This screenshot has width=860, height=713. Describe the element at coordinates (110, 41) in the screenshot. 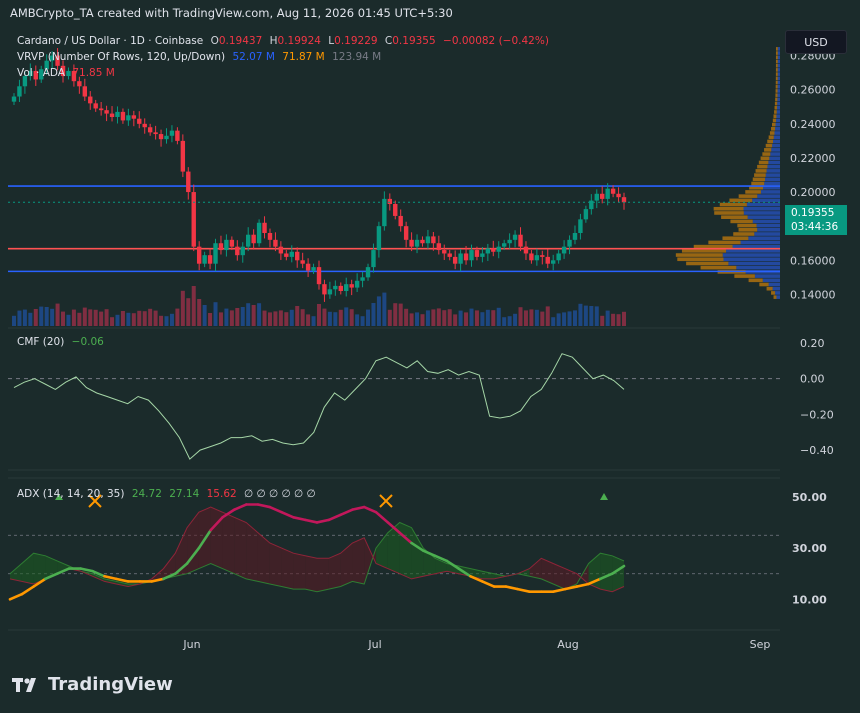

I see `symbol-name: Cardano / US Dollar · 1D · Coinbase` at that location.